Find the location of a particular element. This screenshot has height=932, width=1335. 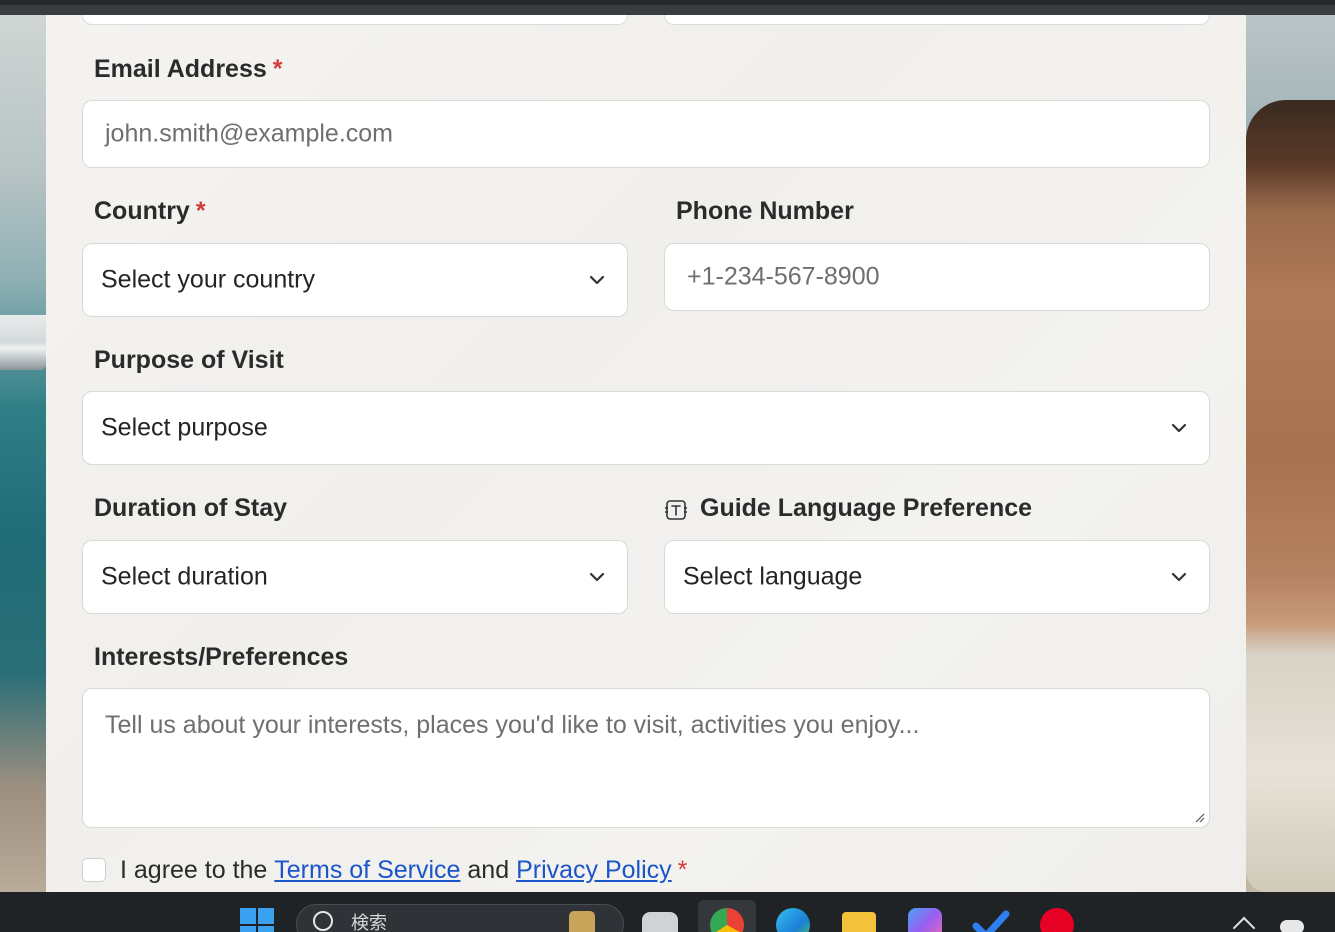

email-label: Email Address * is located at coordinates (188, 69).